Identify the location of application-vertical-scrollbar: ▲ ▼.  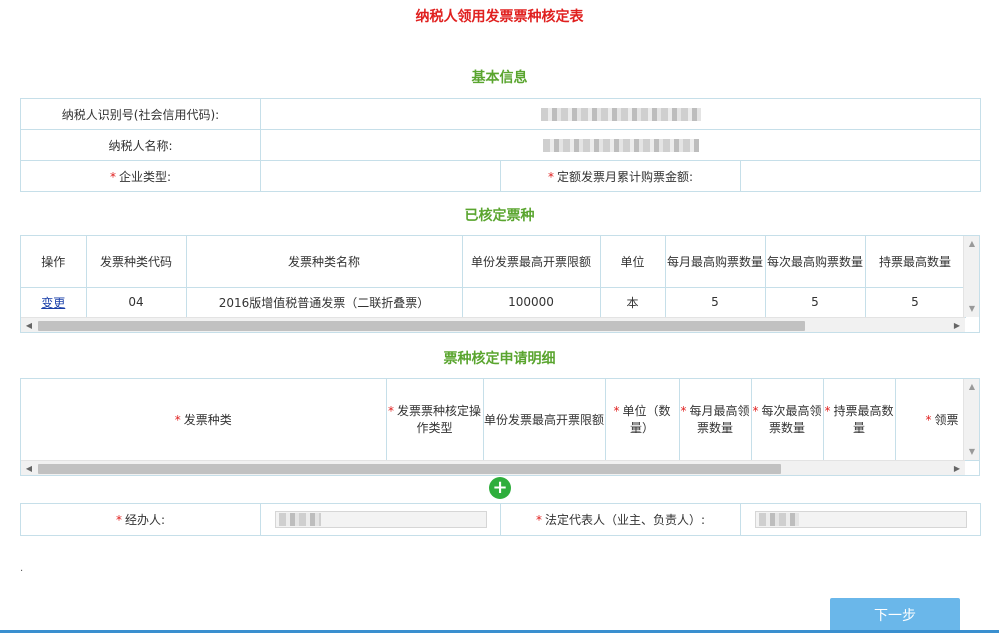
(971, 419).